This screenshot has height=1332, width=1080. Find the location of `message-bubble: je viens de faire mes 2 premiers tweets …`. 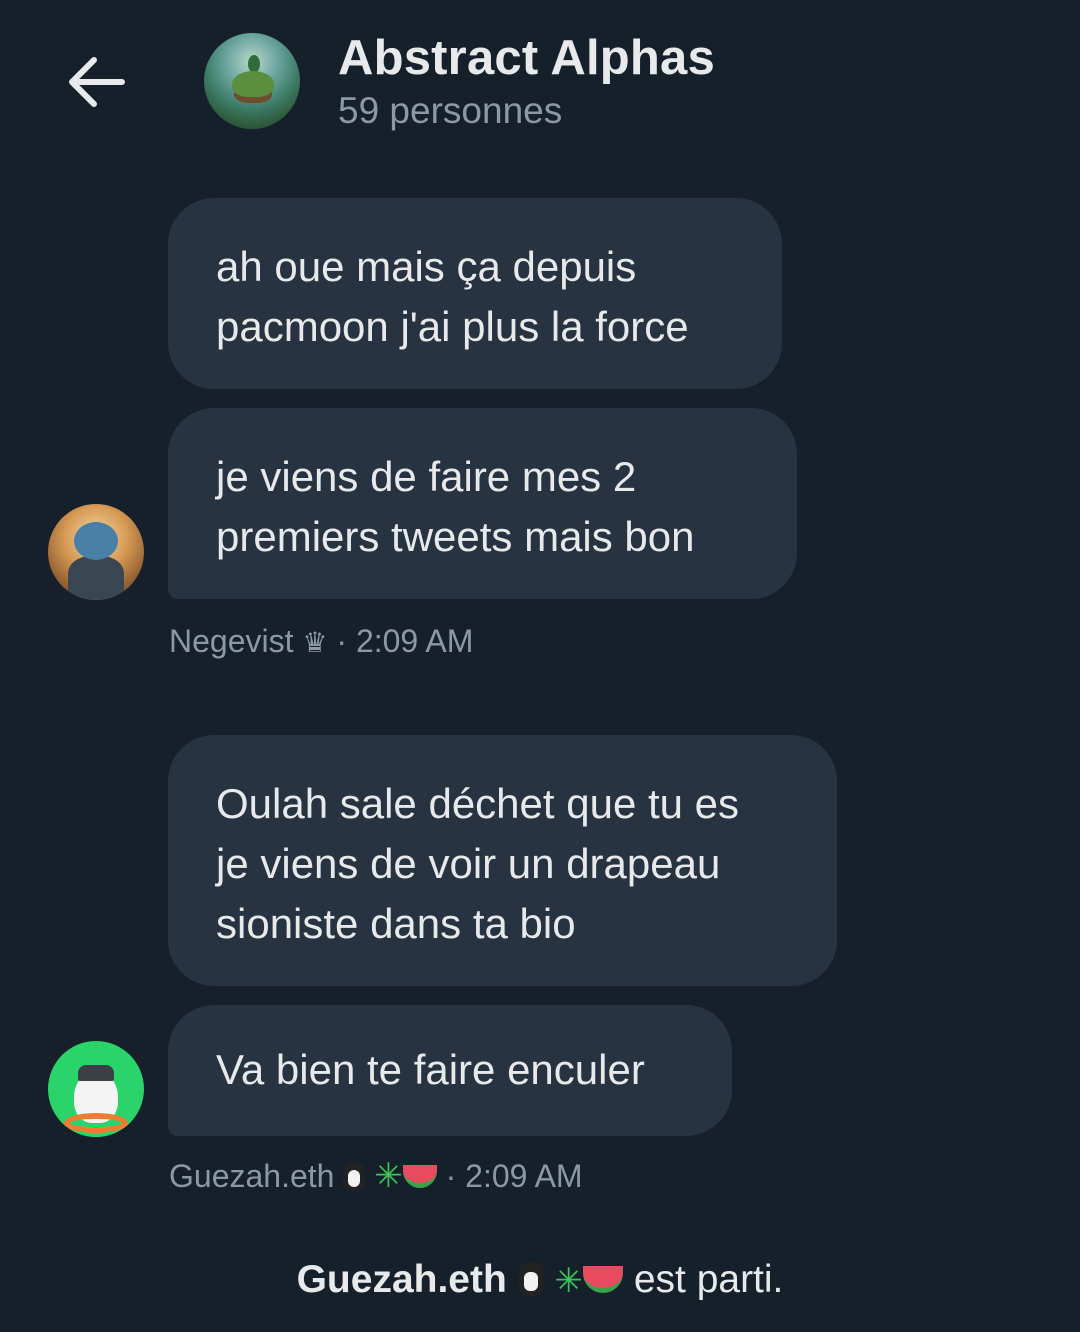

message-bubble: je viens de faire mes 2 premiers tweets … is located at coordinates (482, 503).